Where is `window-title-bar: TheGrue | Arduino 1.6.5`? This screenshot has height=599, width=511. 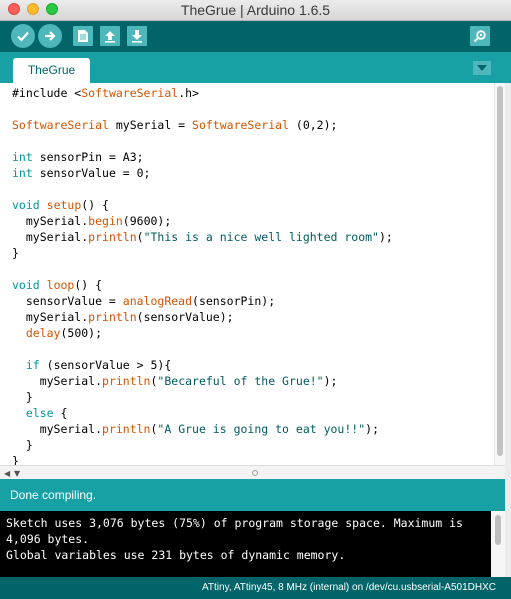
window-title-bar: TheGrue | Arduino 1.6.5 is located at coordinates (255, 10).